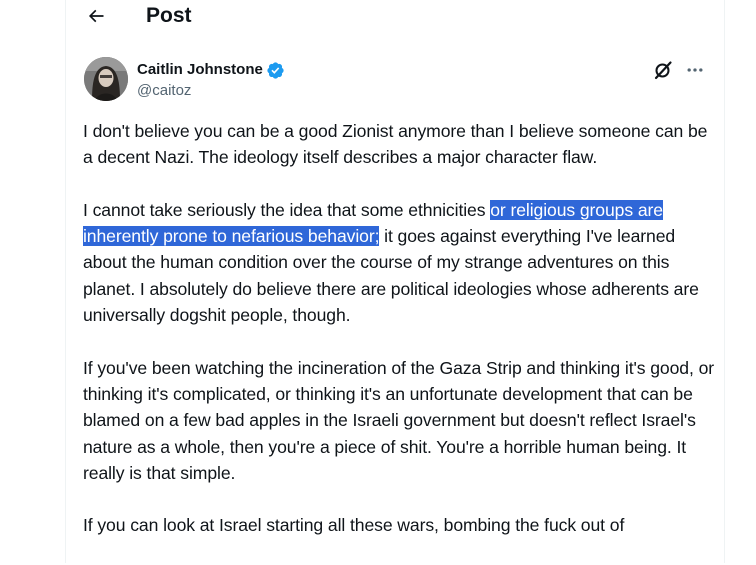  I want to click on avatar, so click(106, 79).